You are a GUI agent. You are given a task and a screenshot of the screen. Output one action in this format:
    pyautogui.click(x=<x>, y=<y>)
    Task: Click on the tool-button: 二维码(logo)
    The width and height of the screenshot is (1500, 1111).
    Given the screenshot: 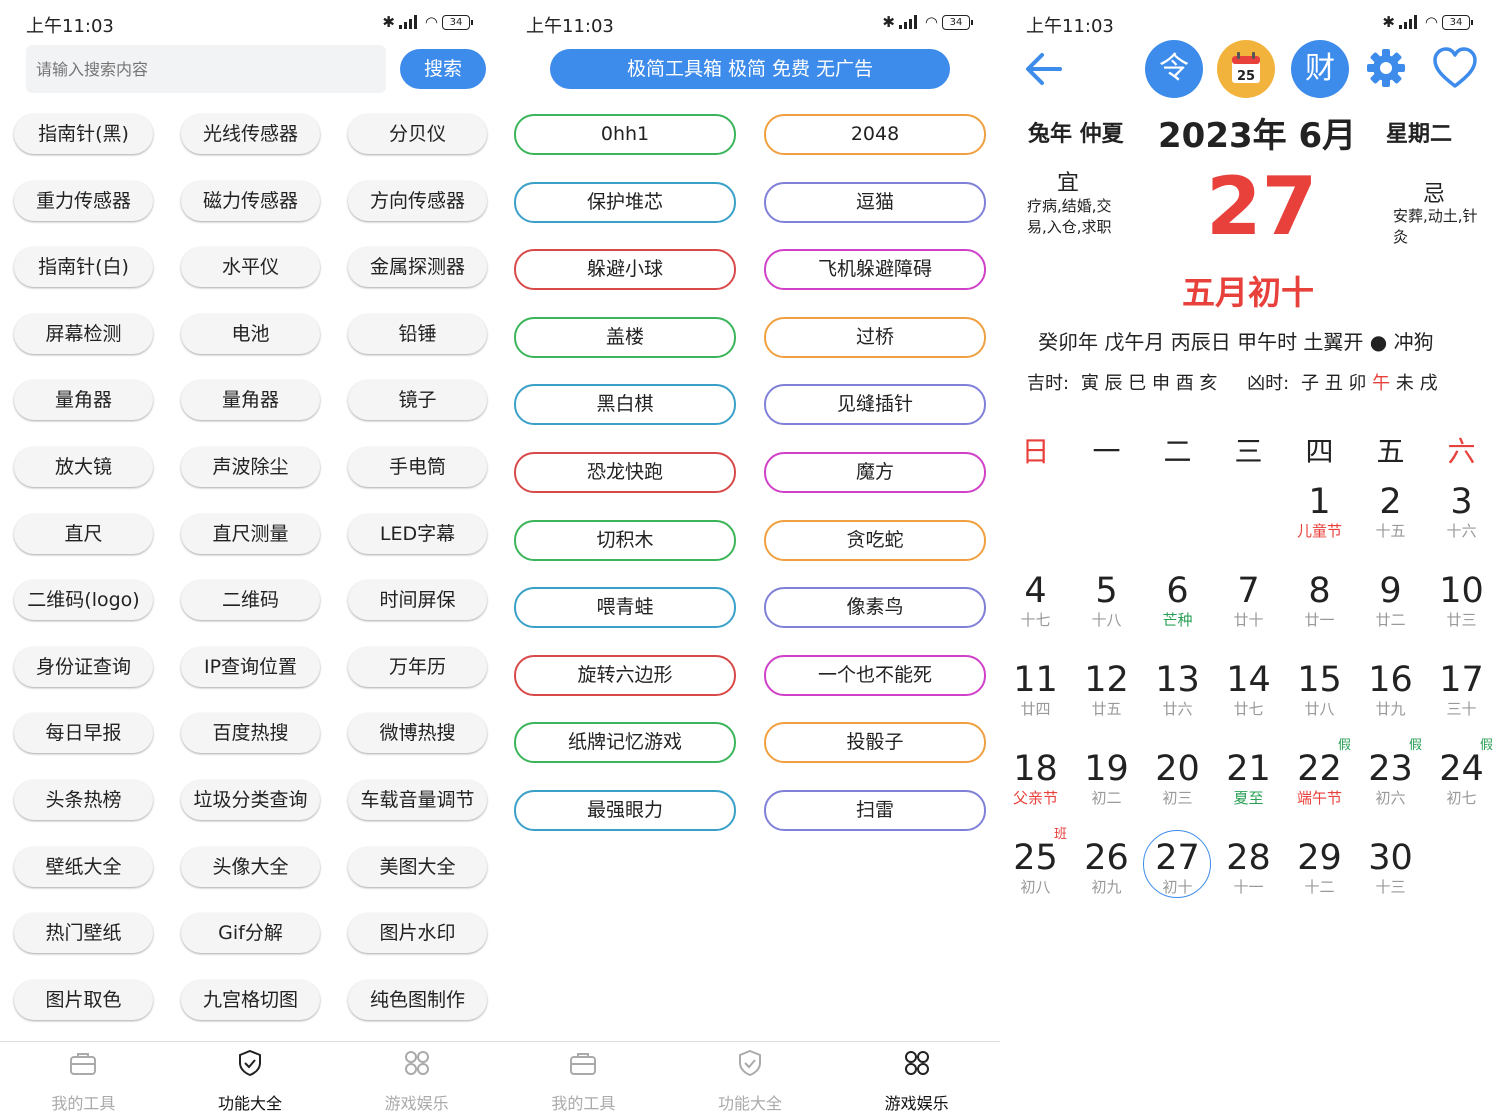 What is the action you would take?
    pyautogui.click(x=83, y=600)
    